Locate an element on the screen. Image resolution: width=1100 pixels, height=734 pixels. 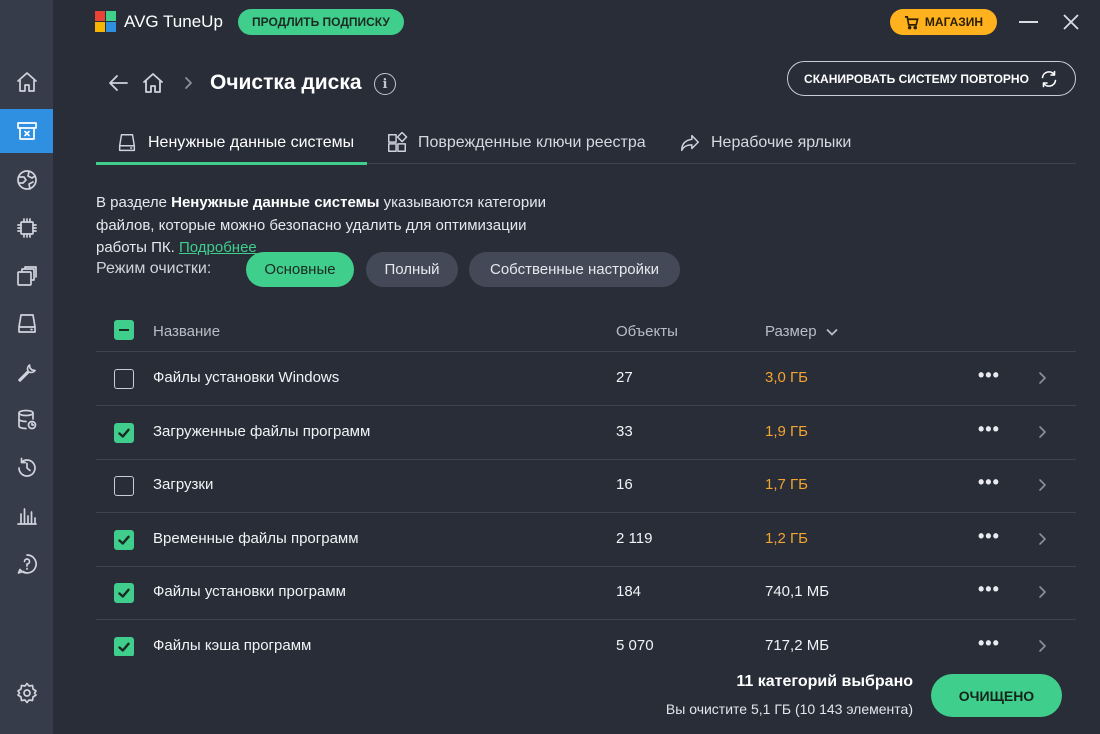
mode-basic-button: Основные is located at coordinates (300, 269).